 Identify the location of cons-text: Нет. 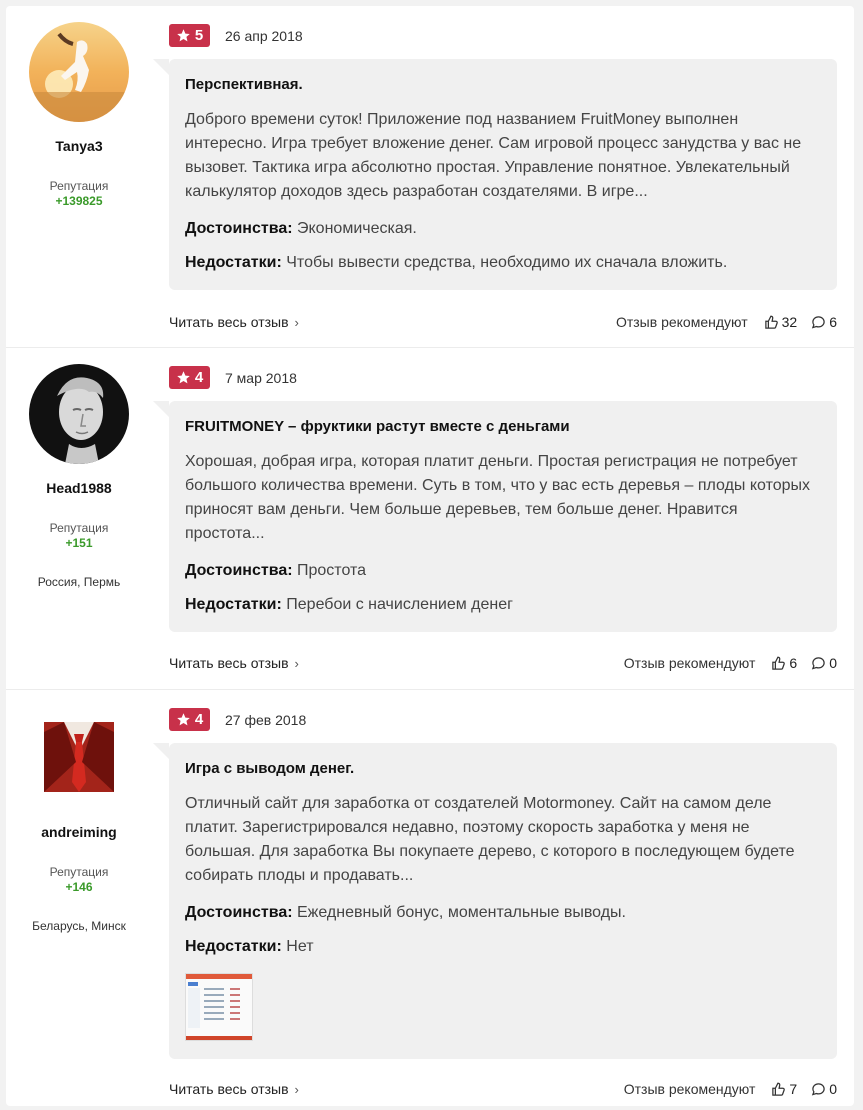
(300, 946).